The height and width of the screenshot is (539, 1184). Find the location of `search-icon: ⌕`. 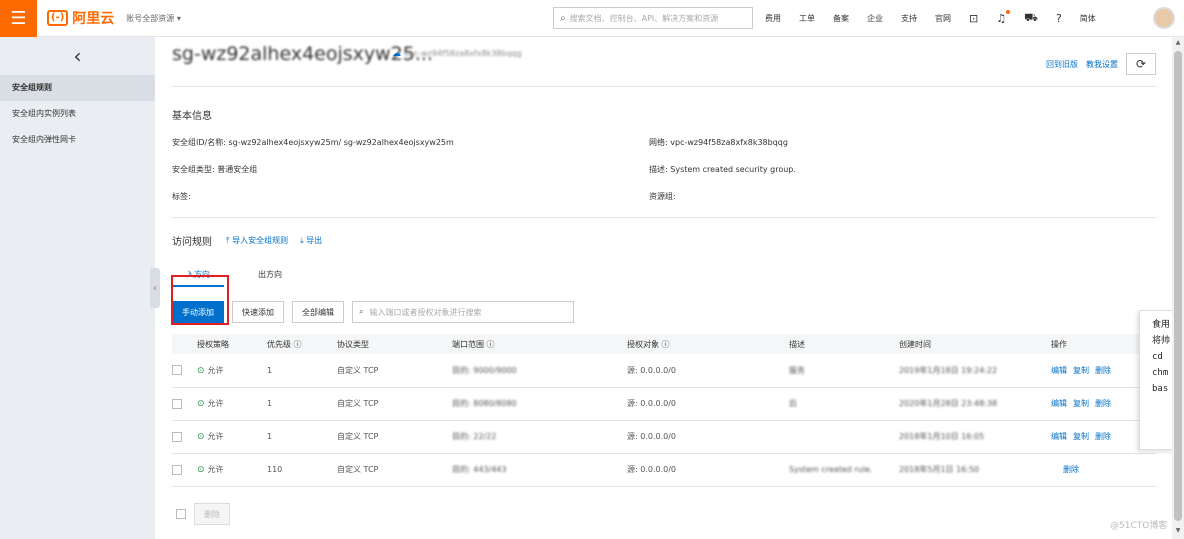

search-icon: ⌕ is located at coordinates (563, 18).